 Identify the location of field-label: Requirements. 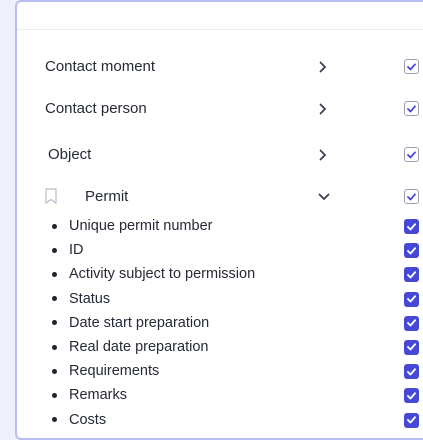
(114, 371).